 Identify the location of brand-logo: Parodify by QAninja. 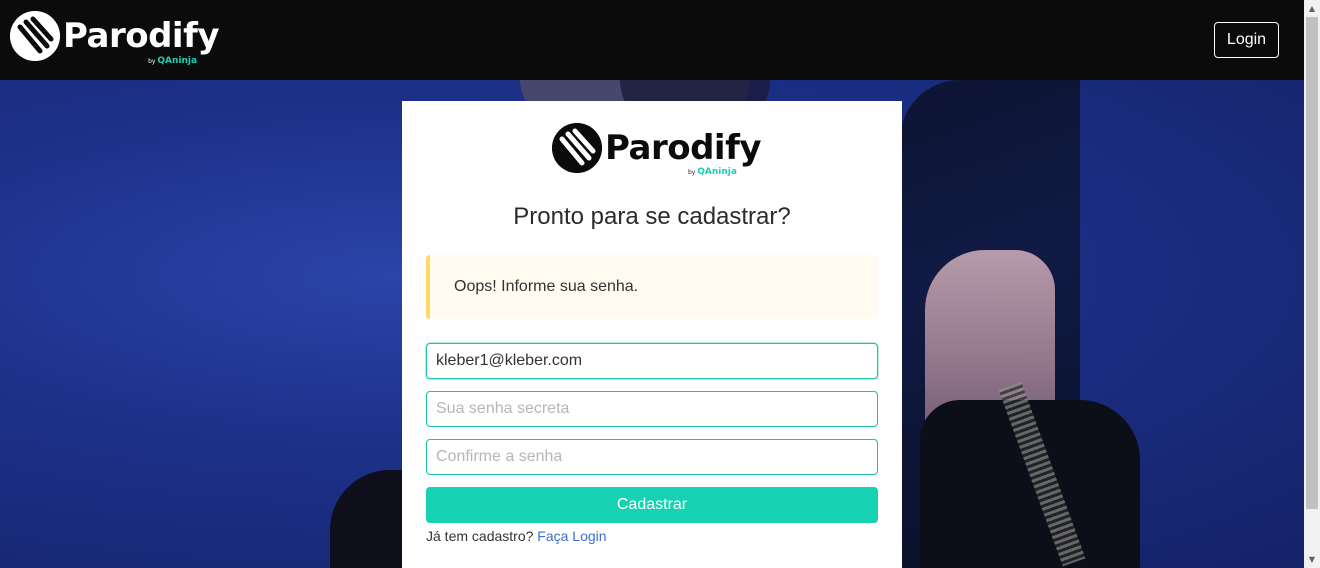
(115, 38).